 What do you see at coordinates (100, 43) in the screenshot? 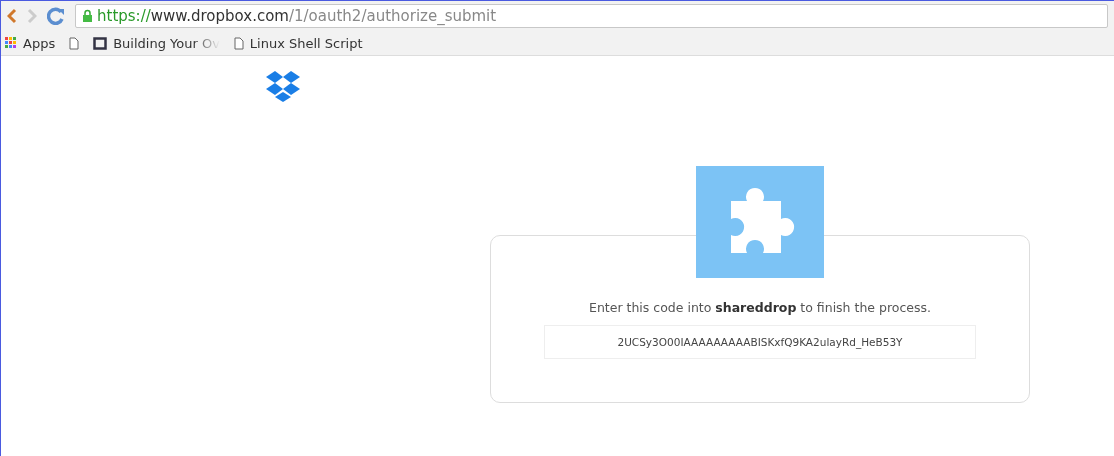
I see `window-icon` at bounding box center [100, 43].